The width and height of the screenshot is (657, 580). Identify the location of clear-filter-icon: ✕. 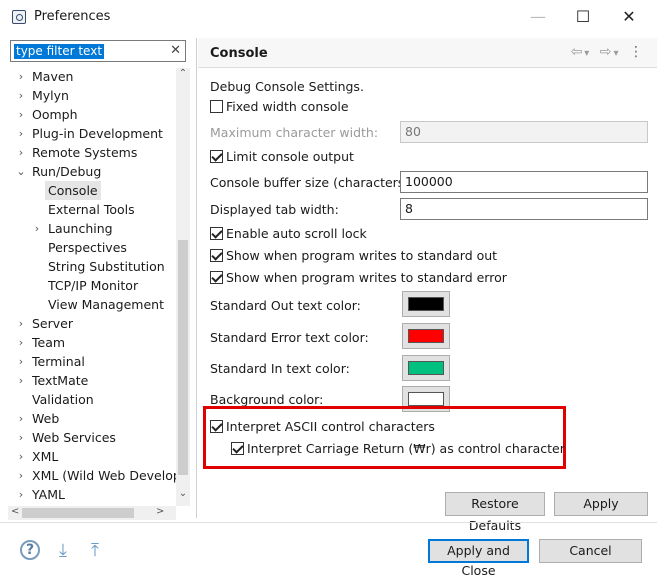
(175, 50).